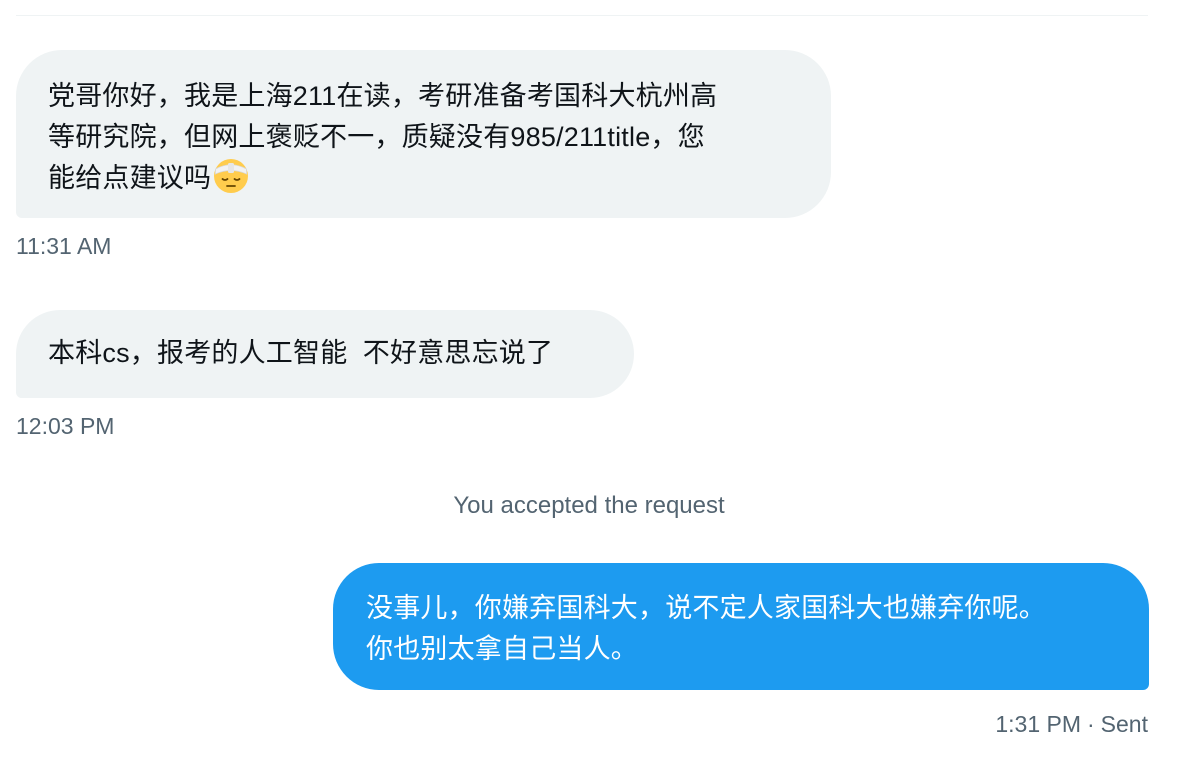 Image resolution: width=1178 pixels, height=778 pixels. Describe the element at coordinates (65, 426) in the screenshot. I see `message-timestamp: 12:03 PM` at that location.